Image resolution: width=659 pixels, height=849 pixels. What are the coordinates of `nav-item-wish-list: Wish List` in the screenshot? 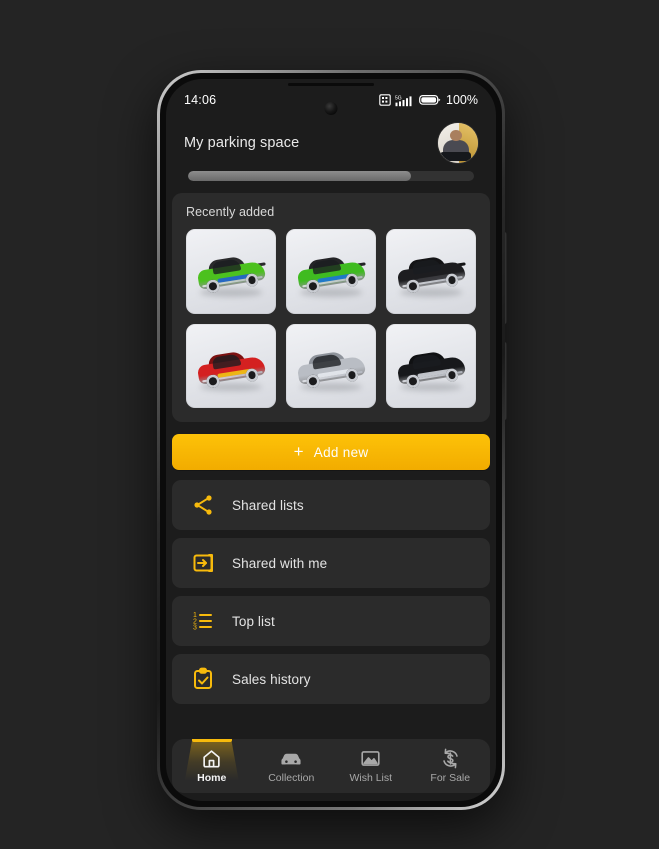 It's located at (371, 766).